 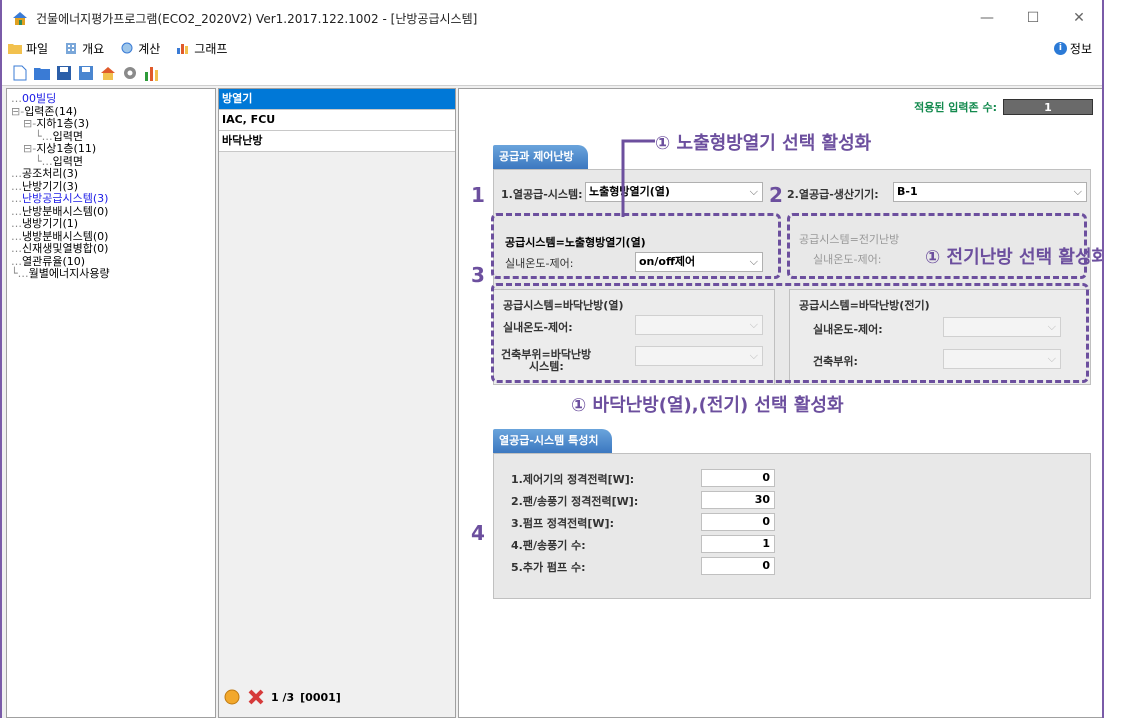 What do you see at coordinates (562, 523) in the screenshot?
I see `prop-label: 3.펌프 정격전력[W]:` at bounding box center [562, 523].